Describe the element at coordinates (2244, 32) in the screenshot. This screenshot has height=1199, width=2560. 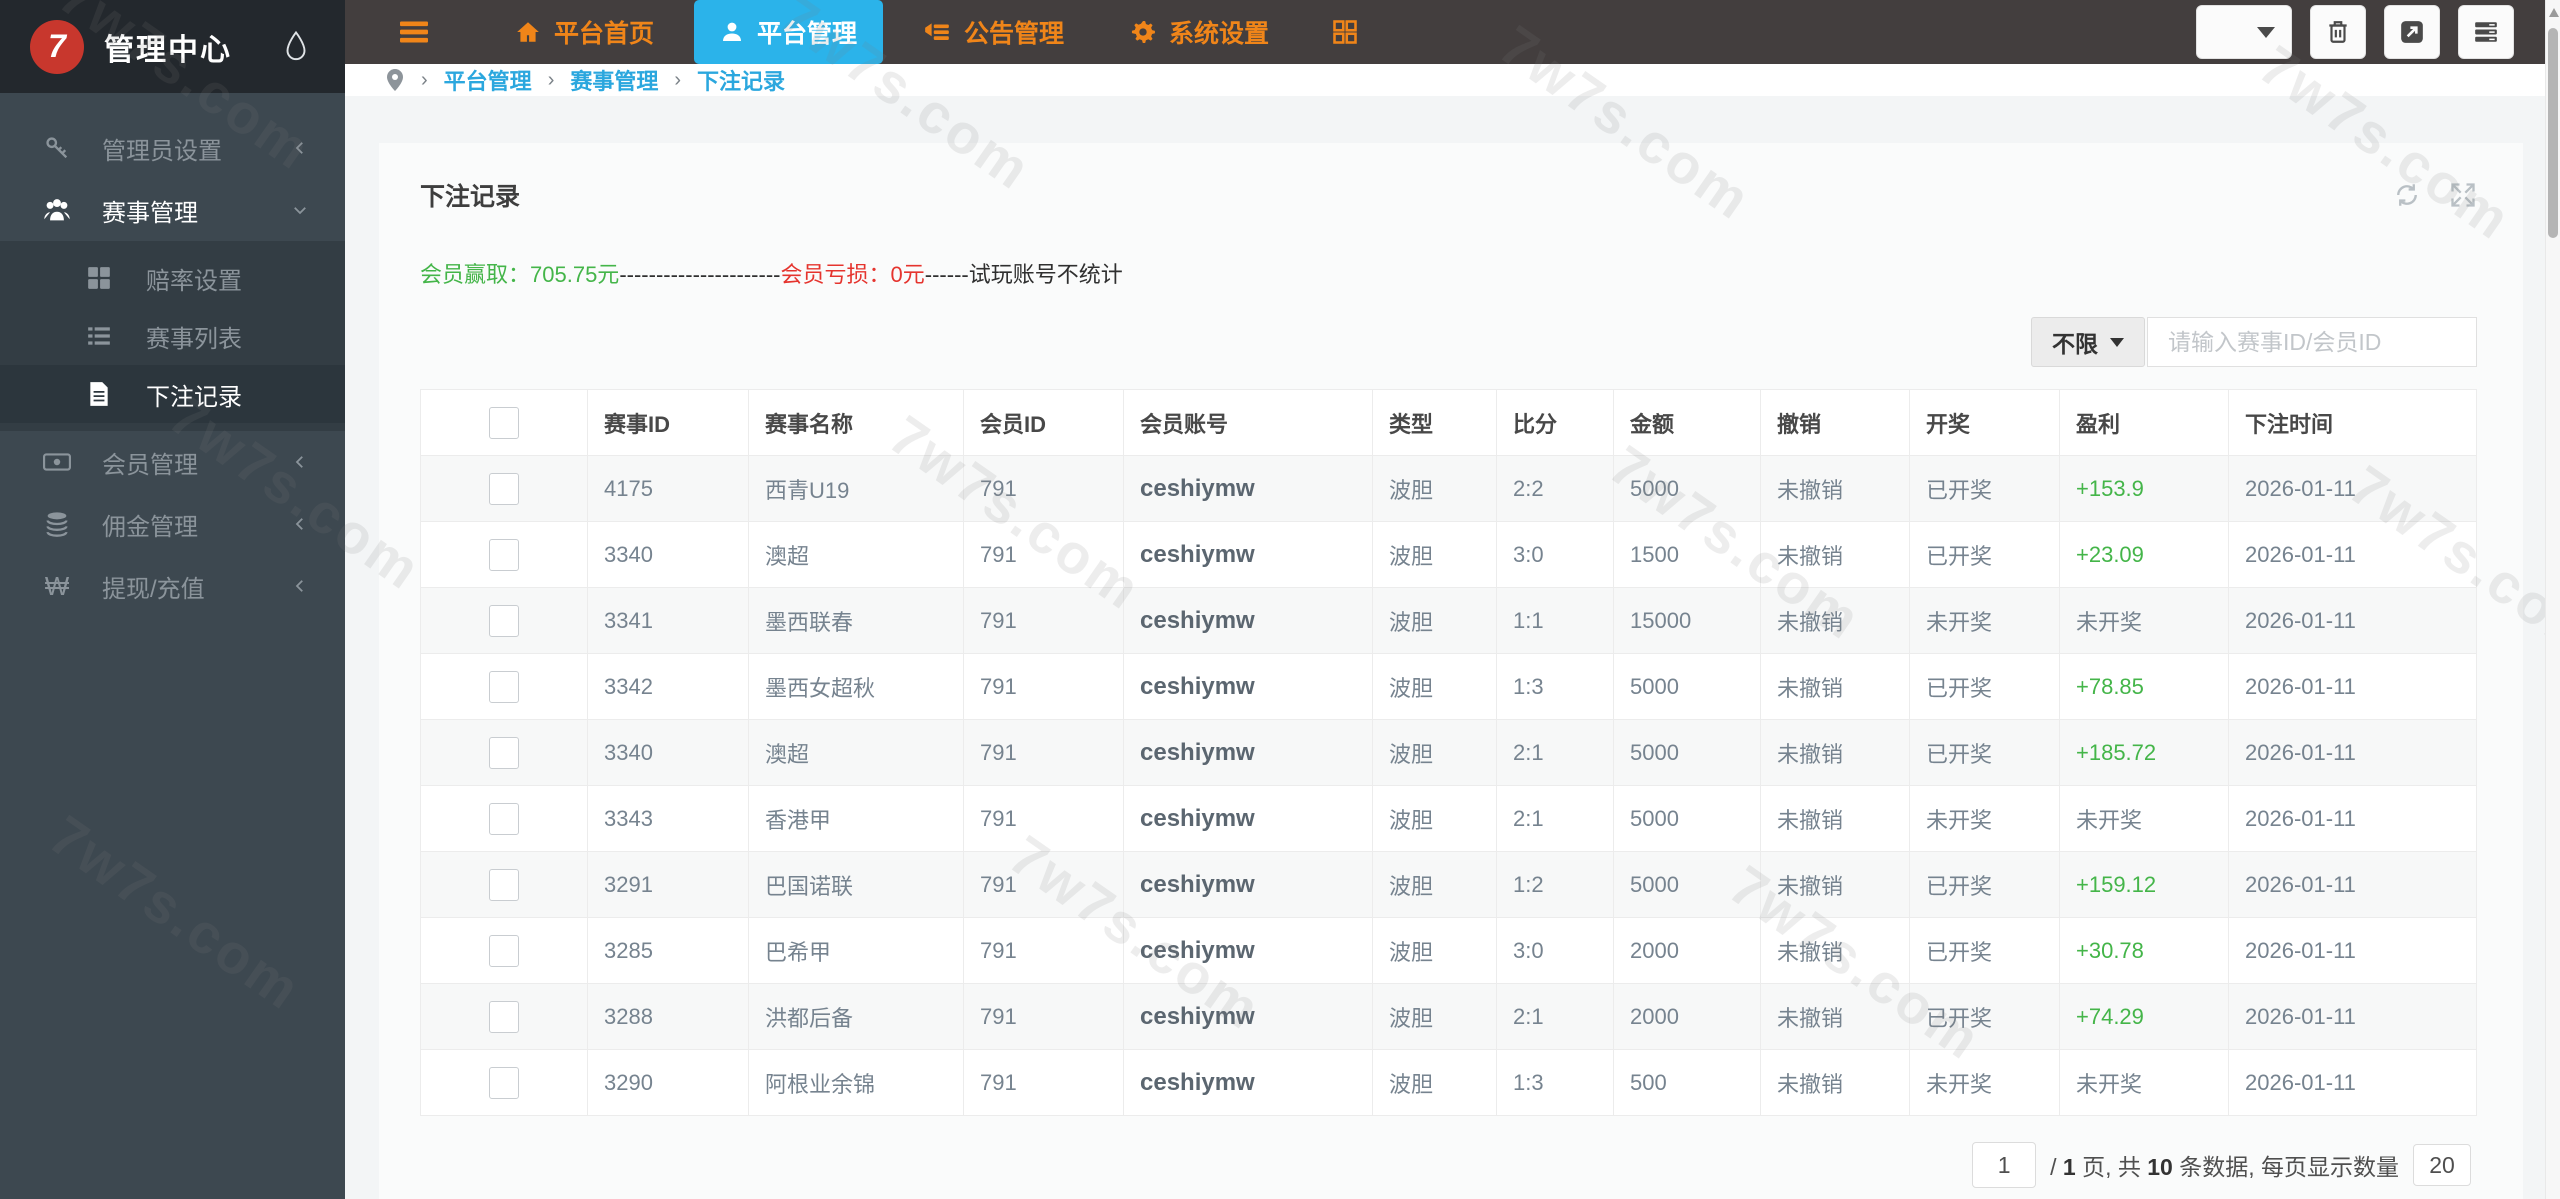
I see `user-dropdown-button` at that location.